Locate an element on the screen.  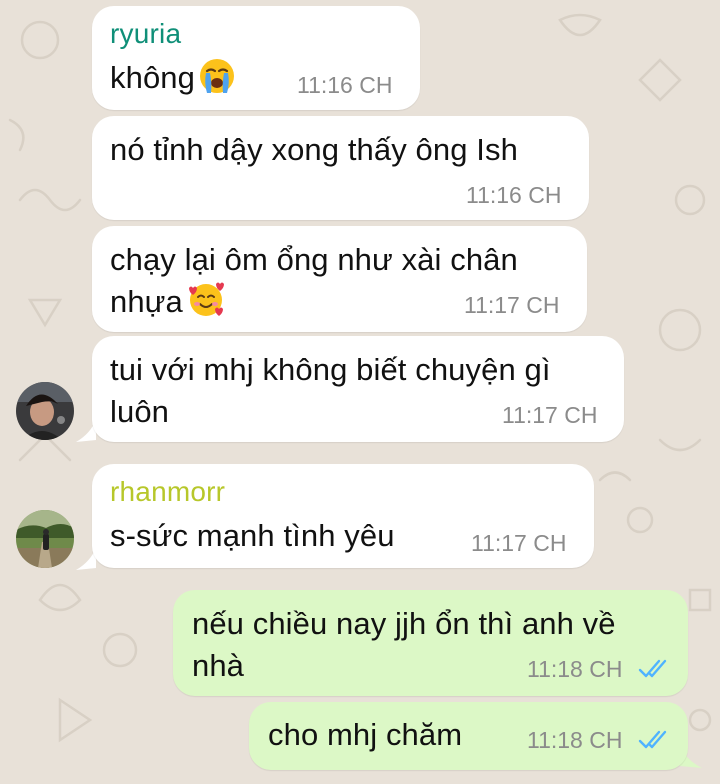
avatar-ryuria is located at coordinates (45, 411).